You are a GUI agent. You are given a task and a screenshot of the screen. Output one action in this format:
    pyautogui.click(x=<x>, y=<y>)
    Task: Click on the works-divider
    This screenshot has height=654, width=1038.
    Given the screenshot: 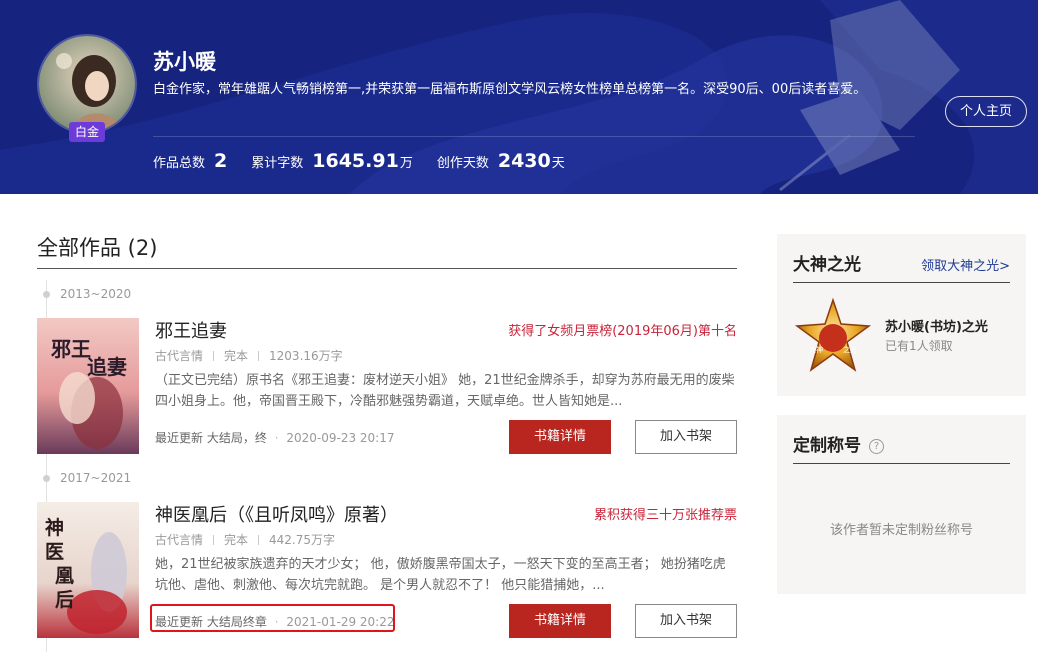 What is the action you would take?
    pyautogui.click(x=387, y=268)
    